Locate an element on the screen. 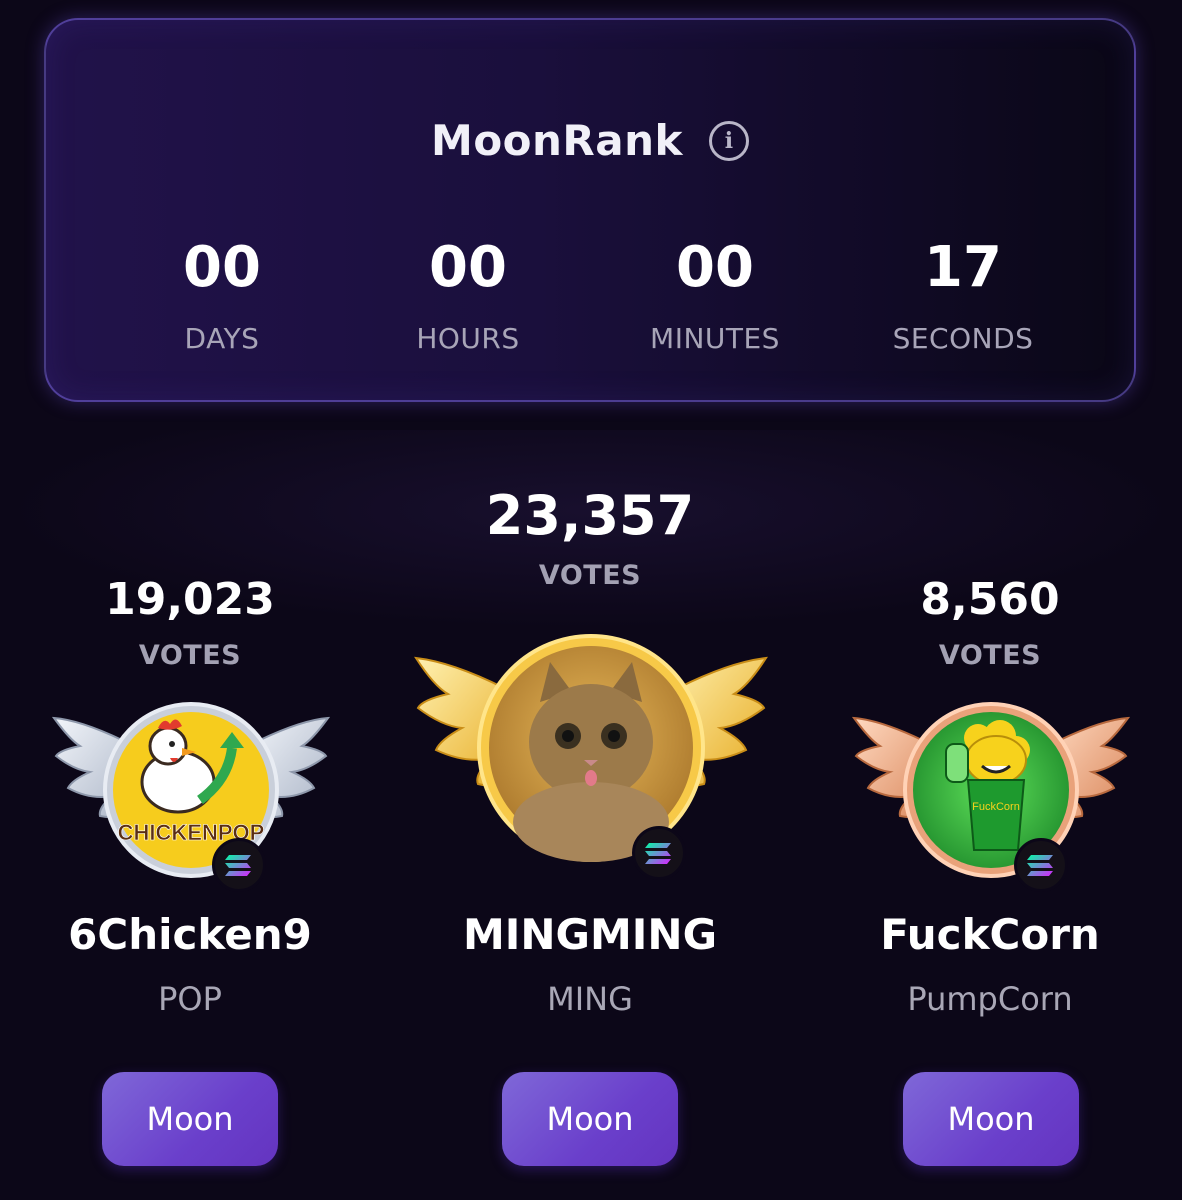 The height and width of the screenshot is (1200, 1182). second-votes-label: VOTES is located at coordinates (190, 655).